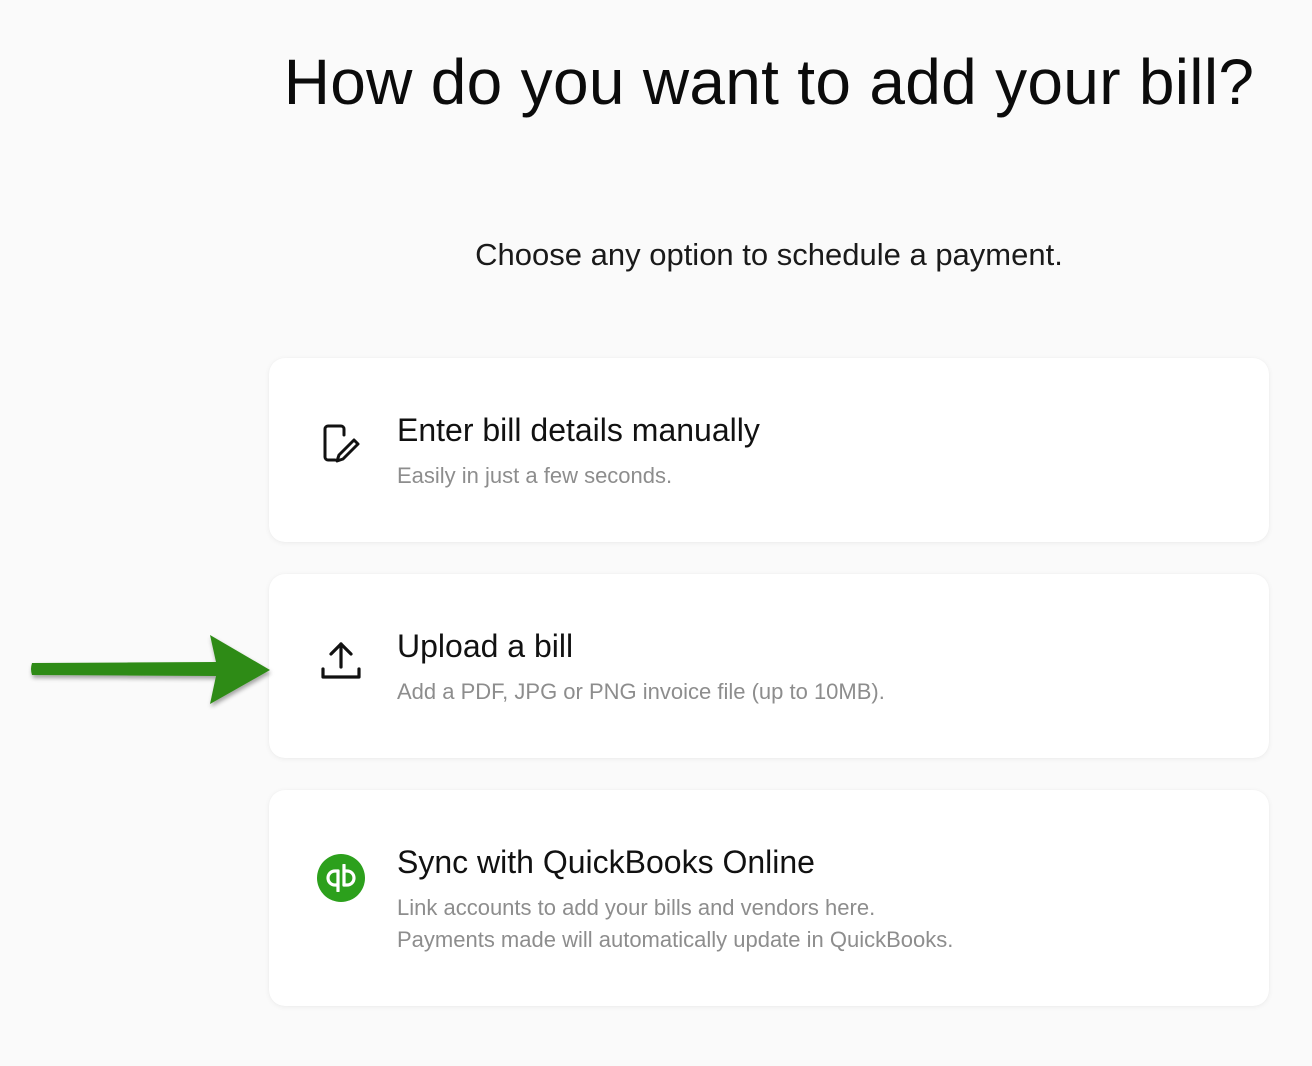 The image size is (1312, 1066). What do you see at coordinates (606, 862) in the screenshot?
I see `option-title: Sync with QuickBooks Online` at bounding box center [606, 862].